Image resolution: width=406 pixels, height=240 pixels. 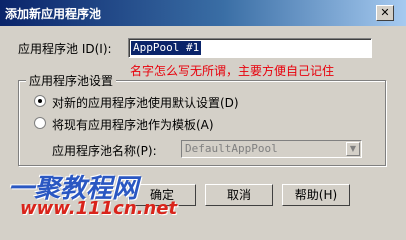 I want to click on template-pool-value: DefaultAppPool, so click(x=231, y=148).